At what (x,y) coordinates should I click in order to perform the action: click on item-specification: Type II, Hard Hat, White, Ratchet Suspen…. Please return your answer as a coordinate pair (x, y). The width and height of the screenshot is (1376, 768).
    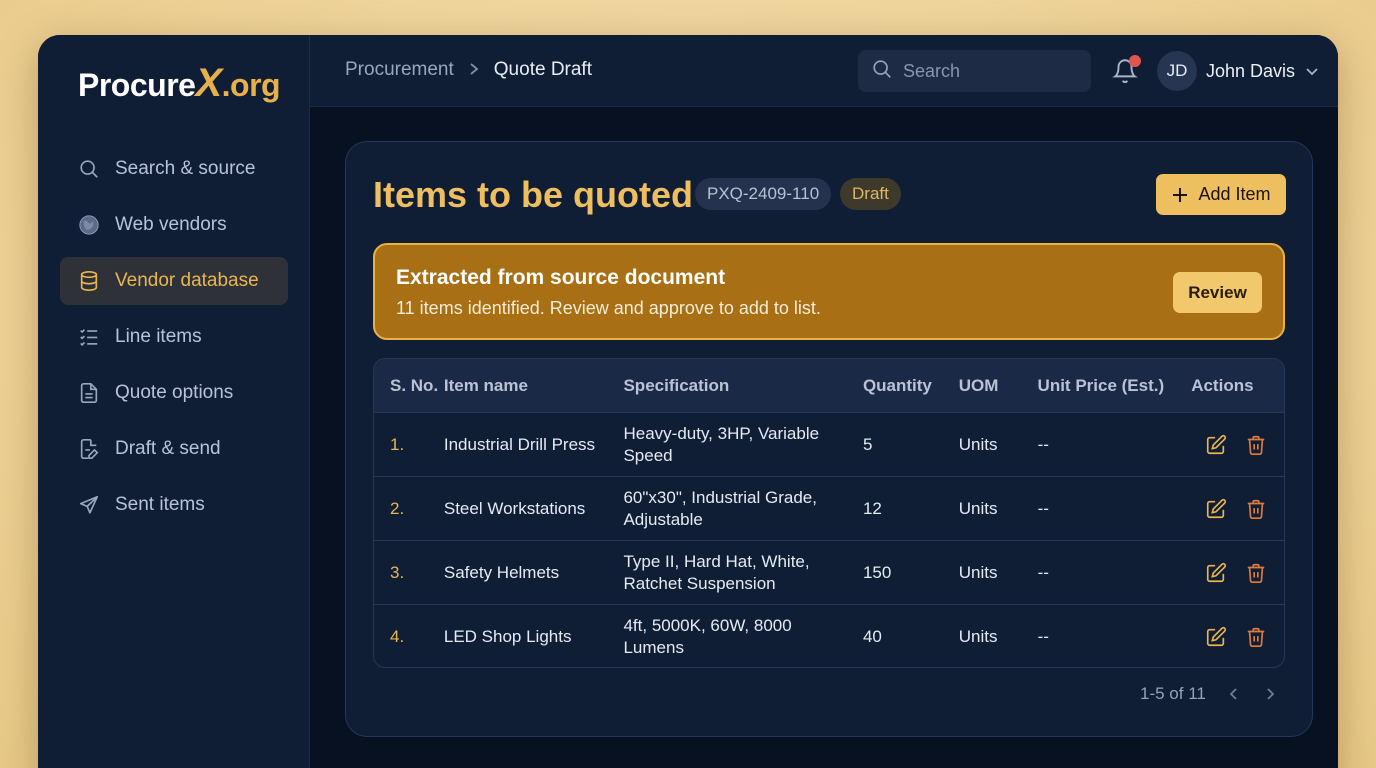
    Looking at the image, I should click on (716, 572).